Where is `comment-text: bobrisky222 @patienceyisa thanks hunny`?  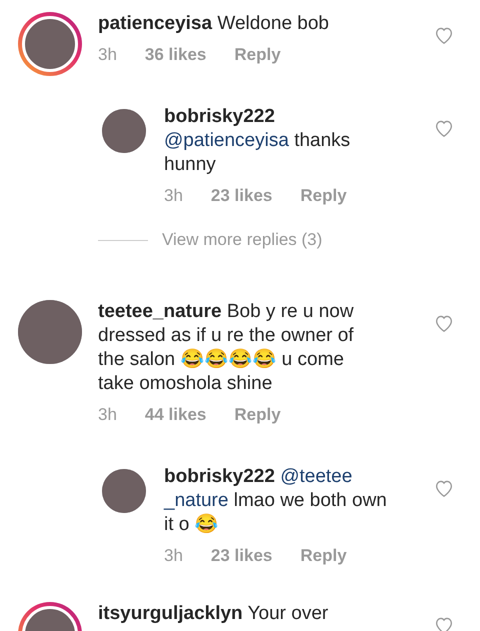
comment-text: bobrisky222 @patienceyisa thanks hunny is located at coordinates (258, 141).